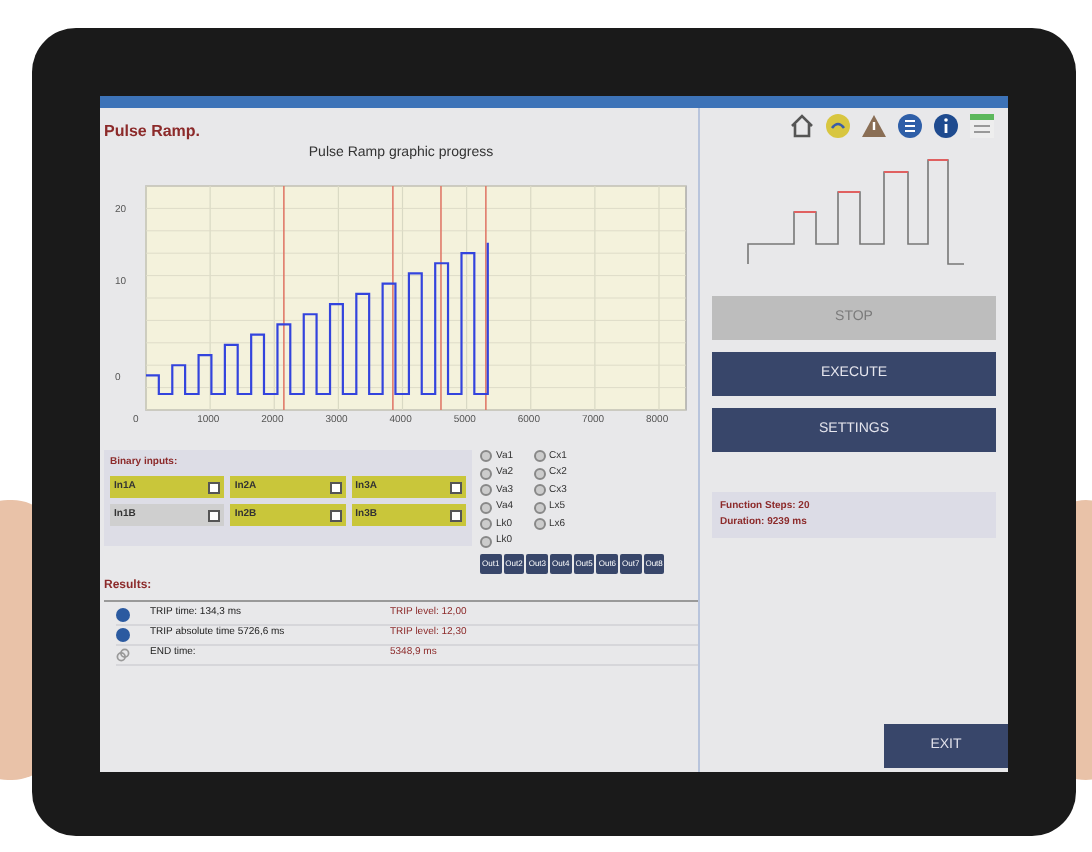 This screenshot has width=1092, height=852. I want to click on warning-icon, so click(874, 126).